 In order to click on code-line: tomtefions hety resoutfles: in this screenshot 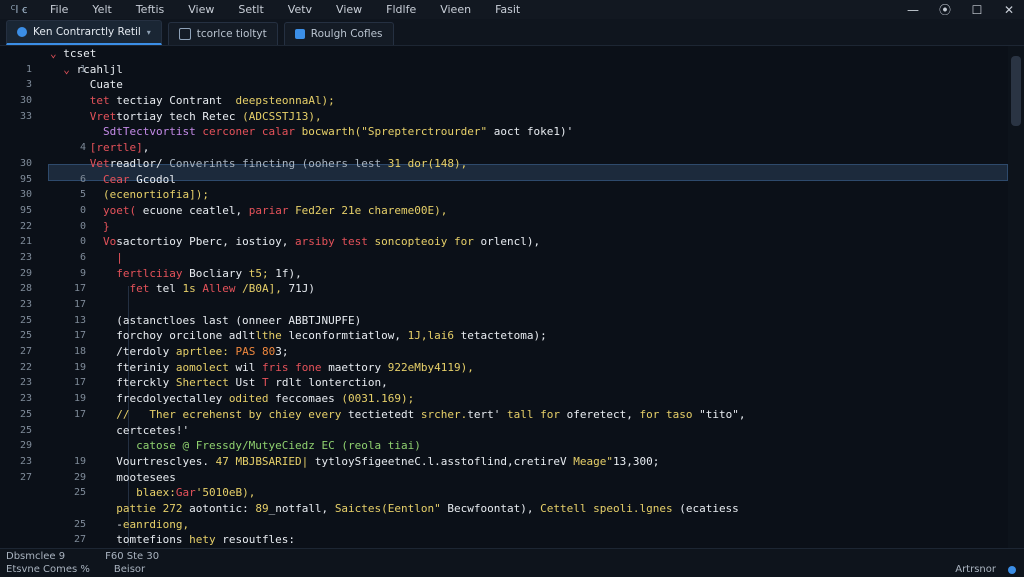, I will do `click(528, 540)`.